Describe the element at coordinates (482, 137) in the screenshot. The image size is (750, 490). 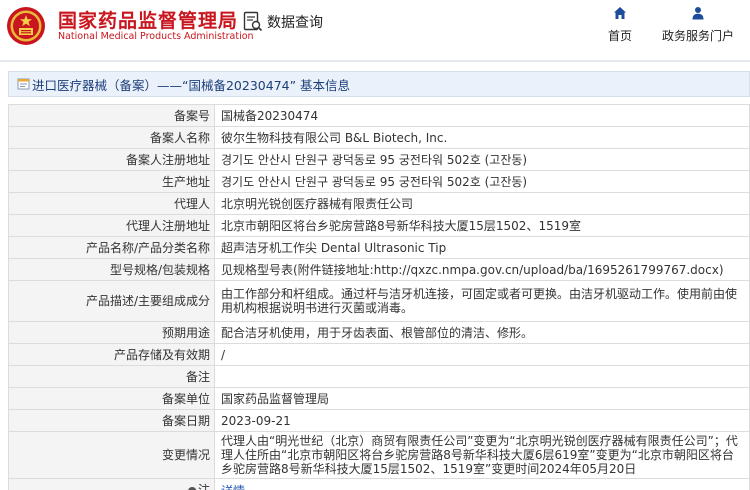
I see `row-value: 彼尔生物科技有限公司 B&L Biotech, Inc.` at that location.